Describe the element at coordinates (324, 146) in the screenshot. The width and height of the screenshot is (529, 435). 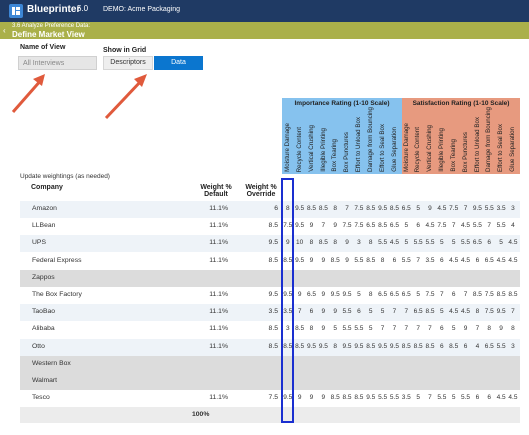
I see `importance-attribute-header: Illegible Printing` at that location.